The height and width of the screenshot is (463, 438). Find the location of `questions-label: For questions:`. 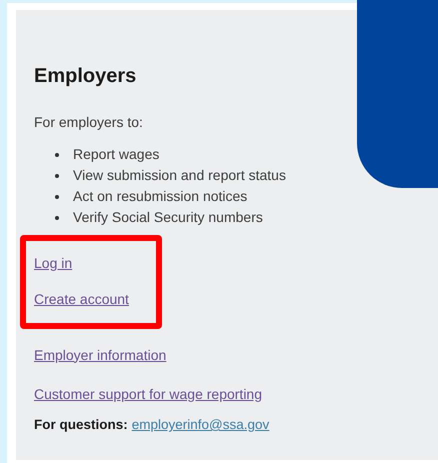

questions-label: For questions: is located at coordinates (81, 424).